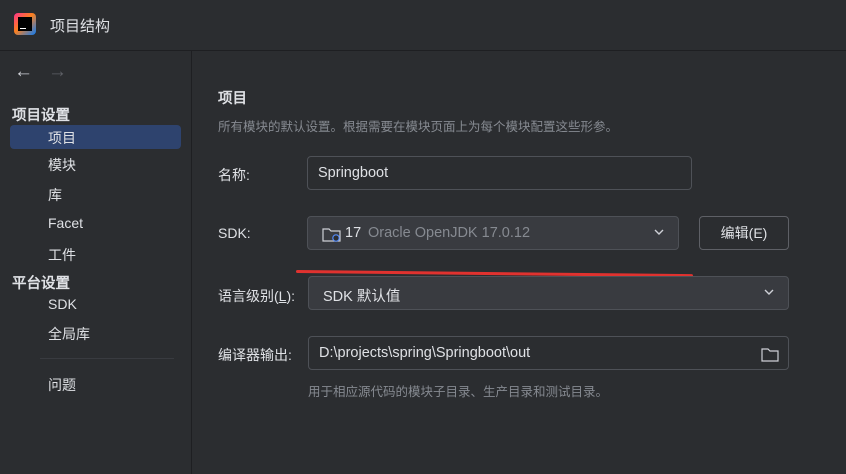 The image size is (846, 474). I want to click on sdk-label: SDK:, so click(234, 233).